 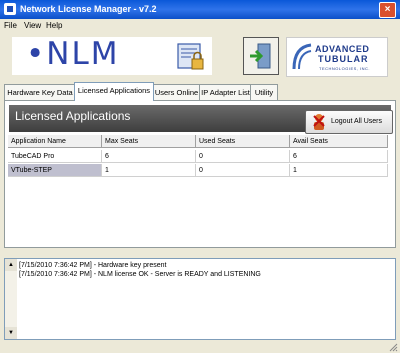 What do you see at coordinates (11, 265) in the screenshot?
I see `scroll-up-arrow-icon: ▲` at bounding box center [11, 265].